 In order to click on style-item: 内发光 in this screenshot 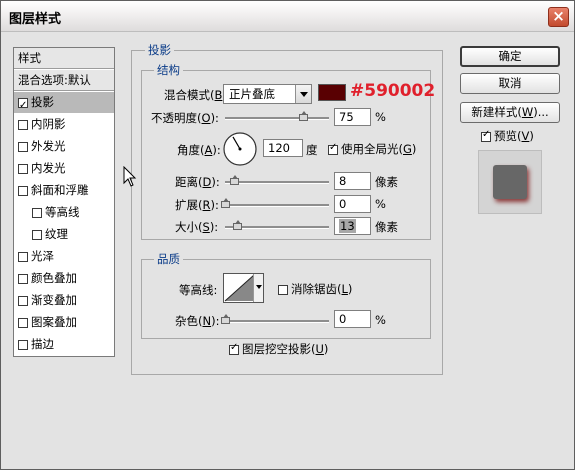, I will do `click(64, 168)`.